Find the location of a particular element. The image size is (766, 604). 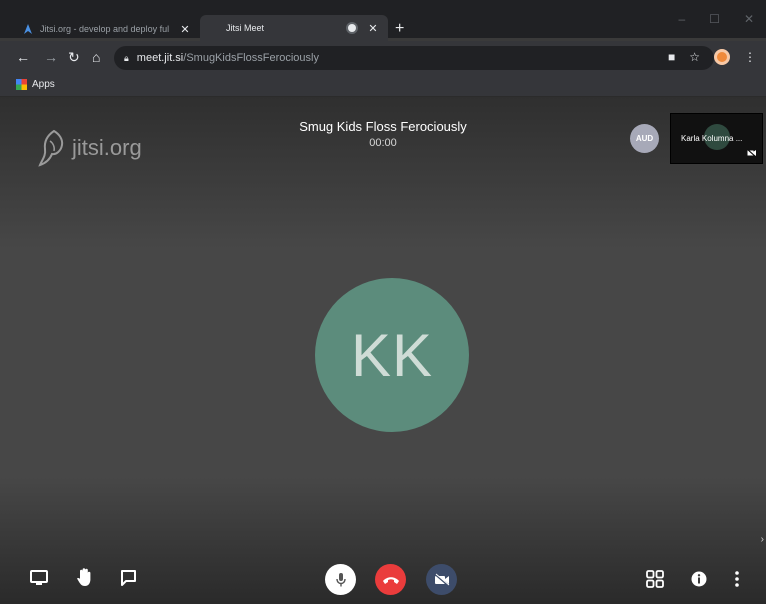

new-tab-button: + is located at coordinates (399, 29).